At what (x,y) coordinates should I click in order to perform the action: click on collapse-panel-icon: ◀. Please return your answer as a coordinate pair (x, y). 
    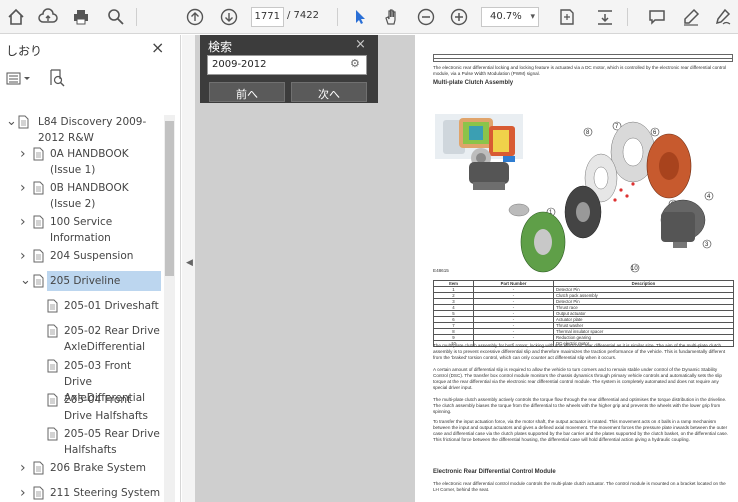
    Looking at the image, I should click on (189, 263).